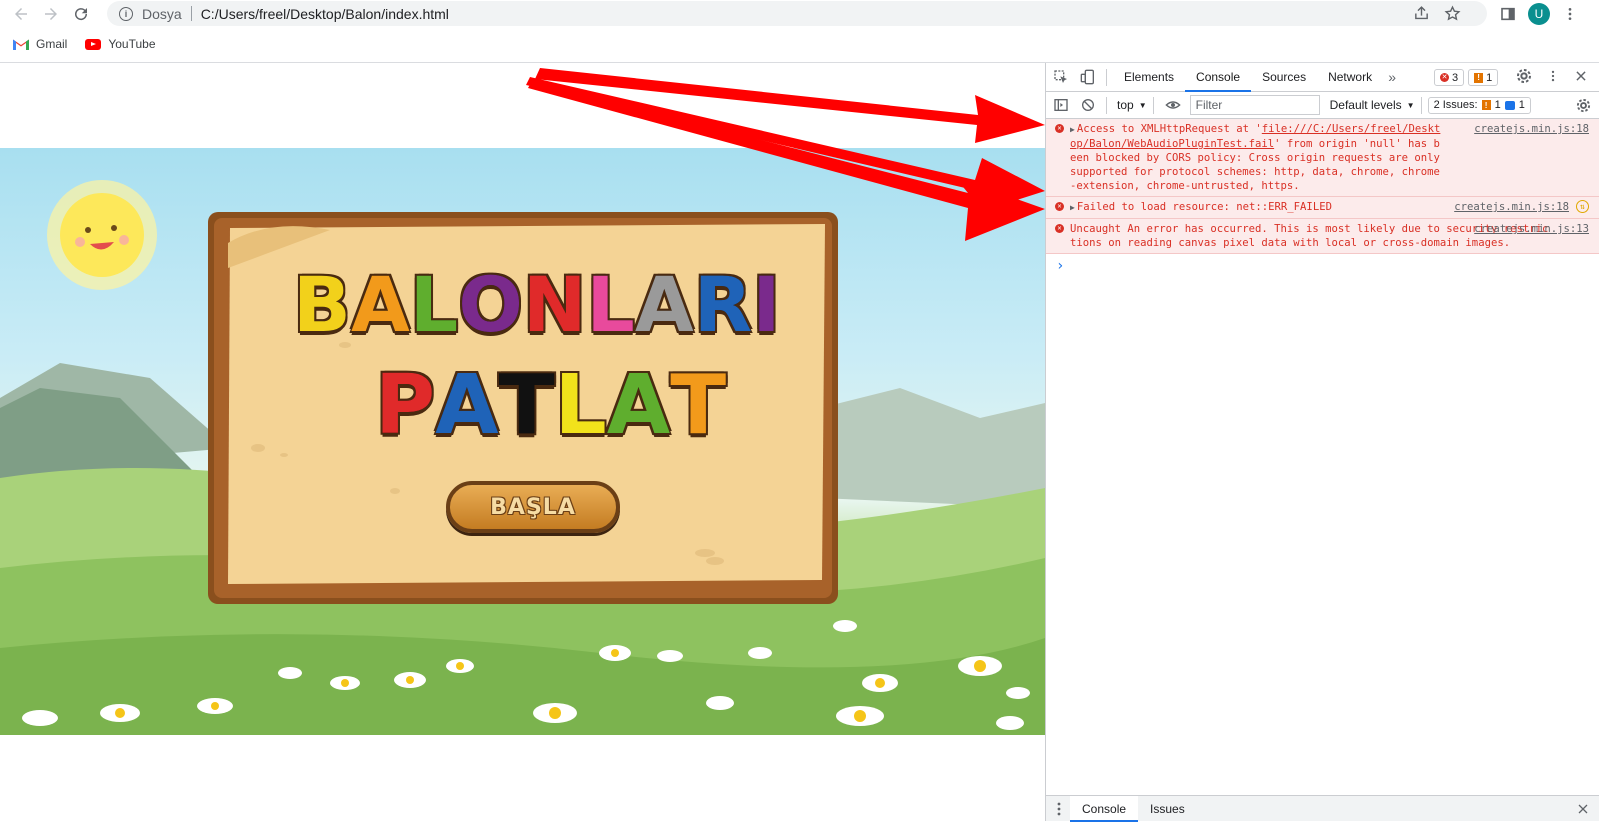 The image size is (1599, 822). Describe the element at coordinates (1088, 105) in the screenshot. I see `clear-console-icon` at that location.